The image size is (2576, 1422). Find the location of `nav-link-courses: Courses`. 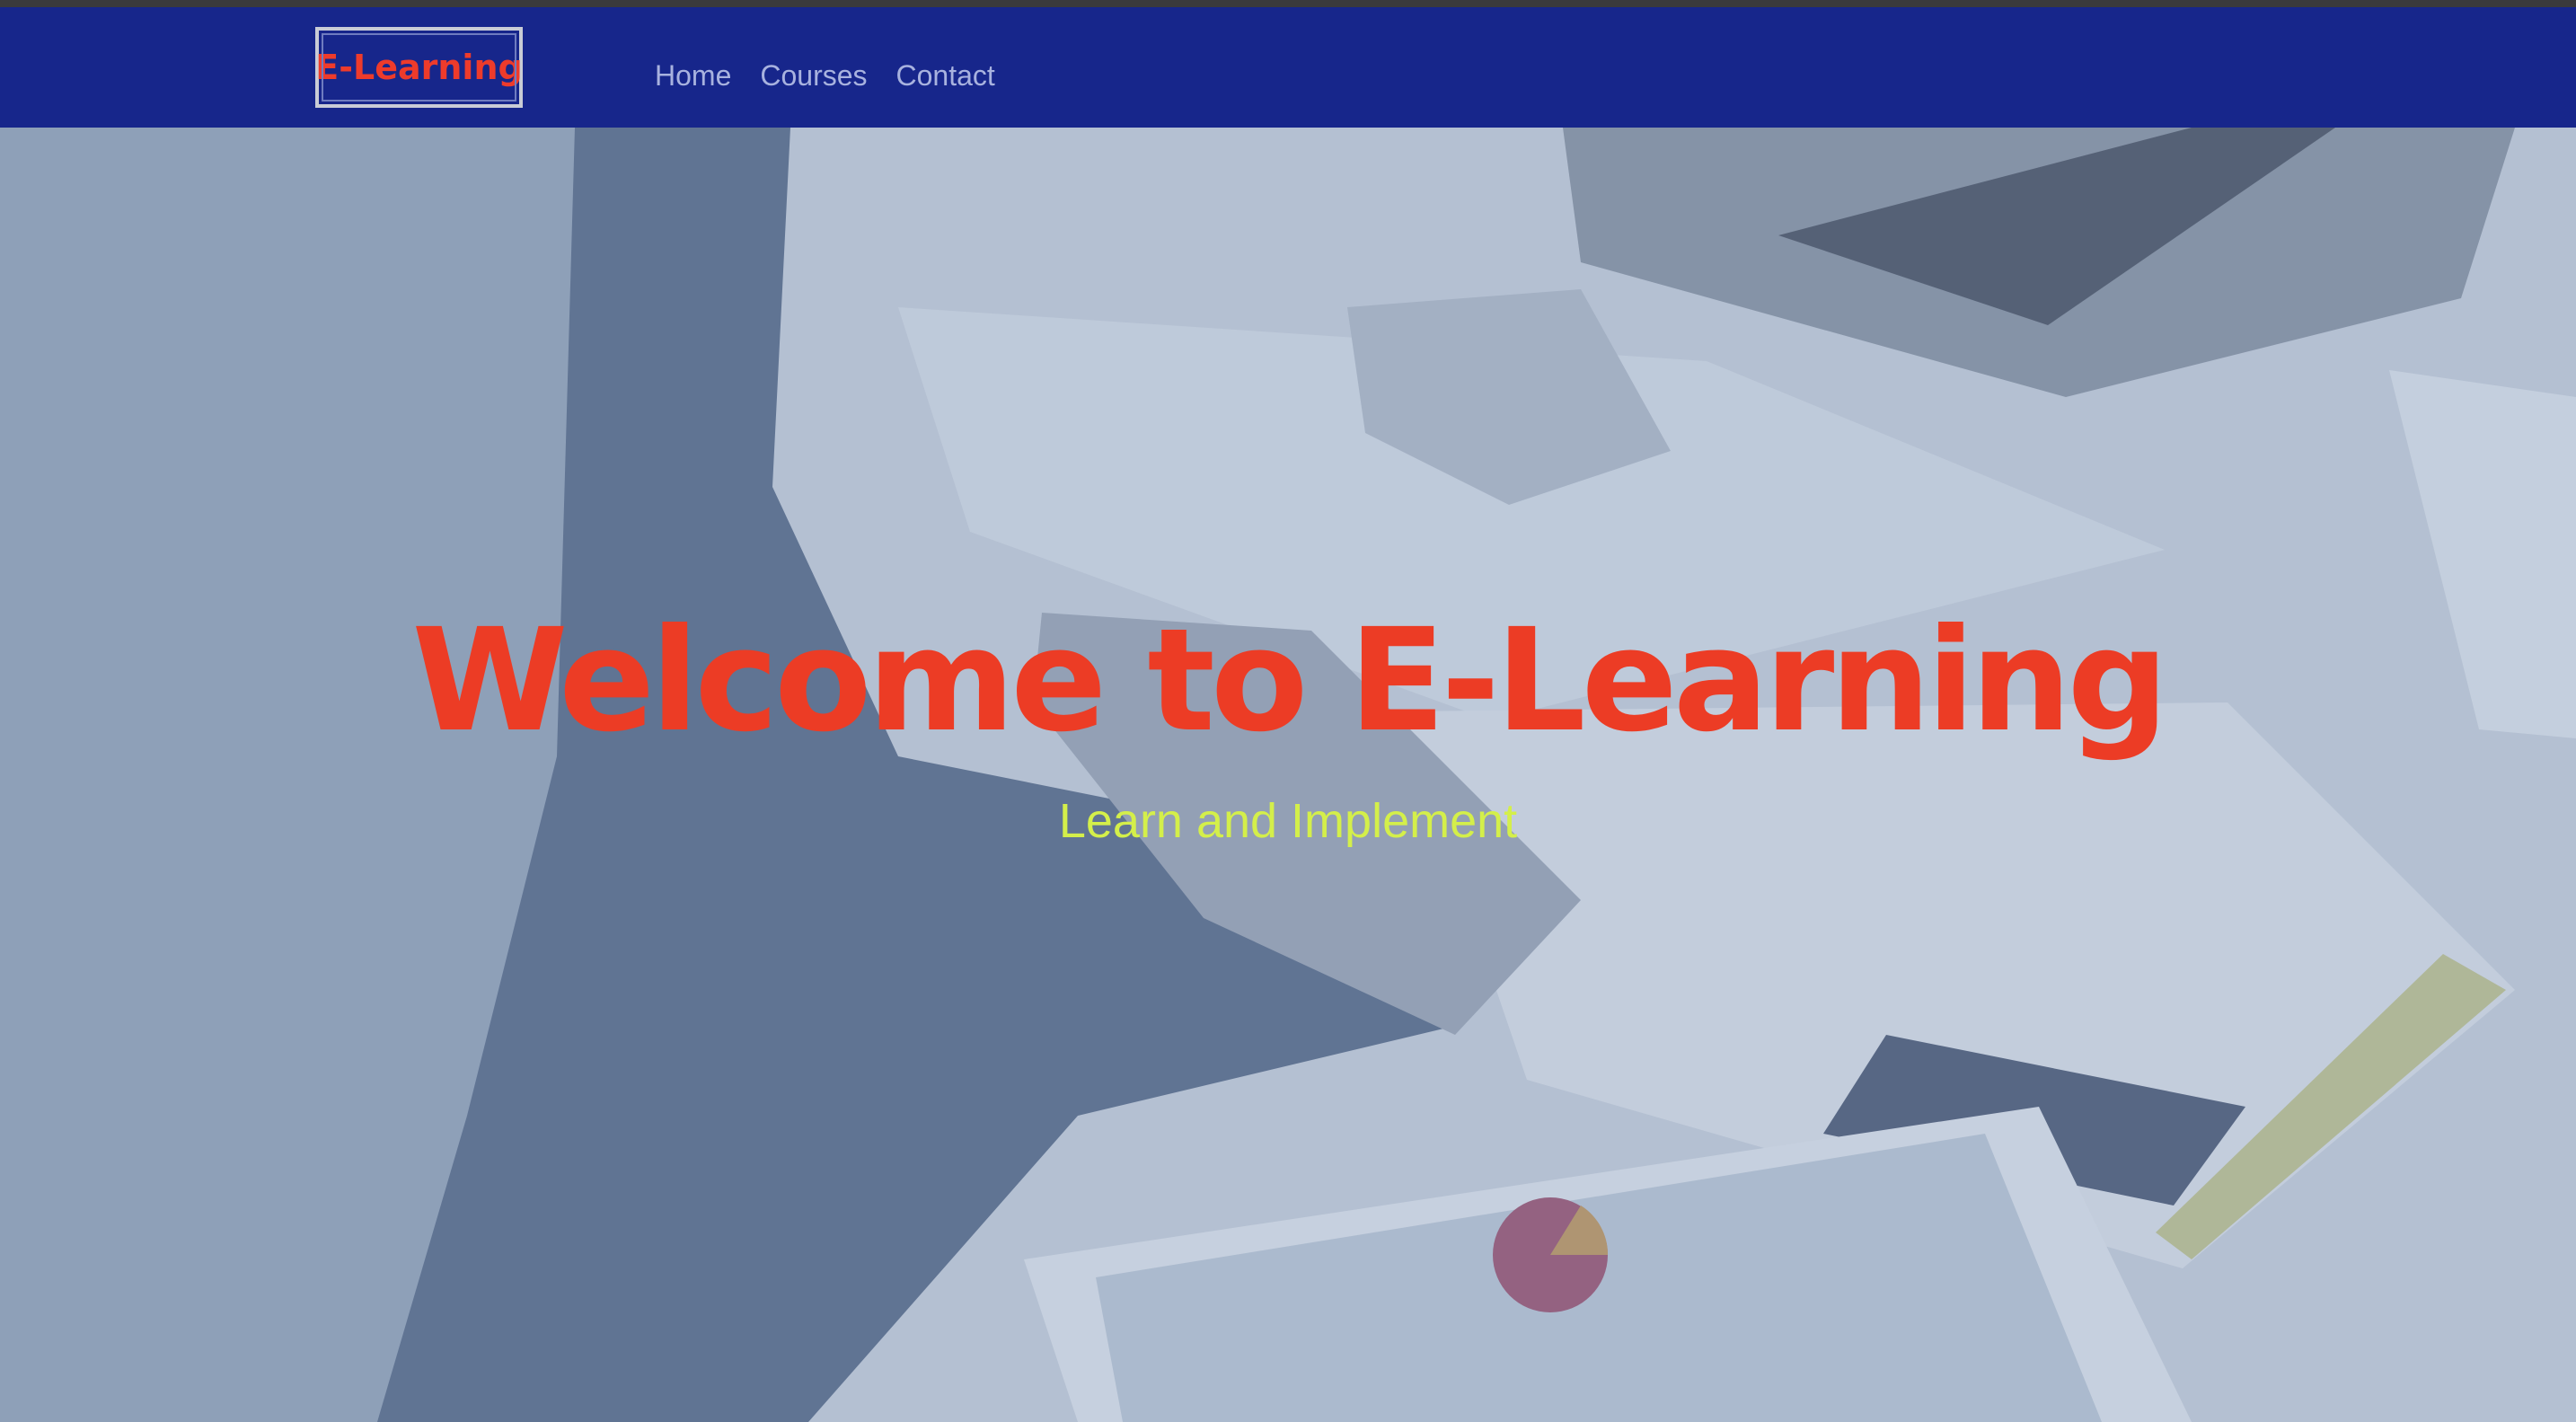

nav-link-courses: Courses is located at coordinates (813, 76).